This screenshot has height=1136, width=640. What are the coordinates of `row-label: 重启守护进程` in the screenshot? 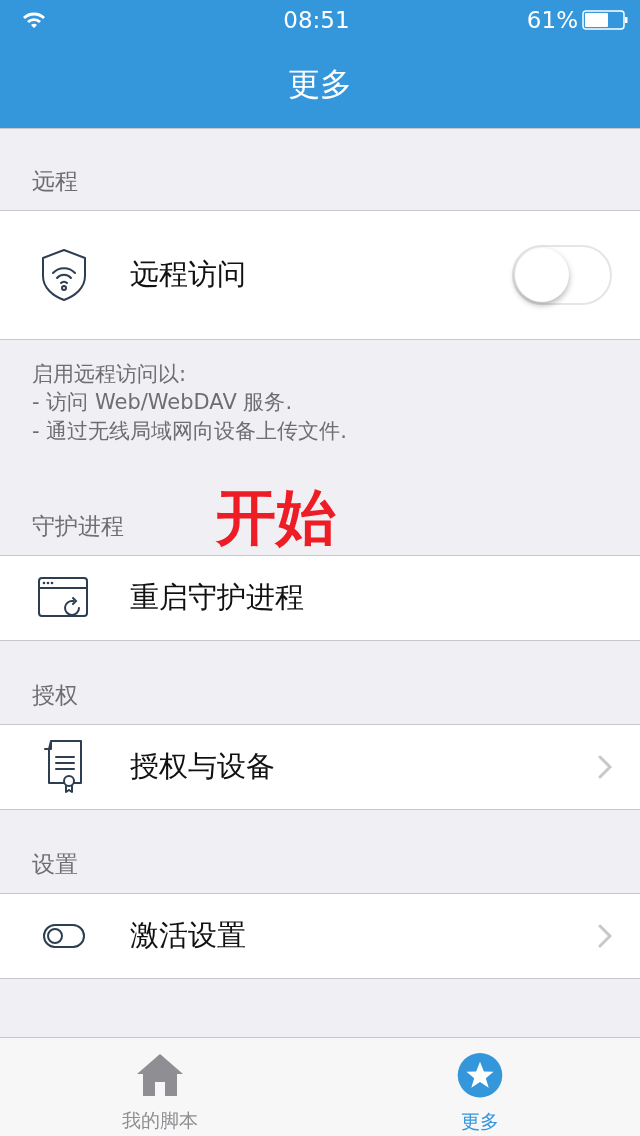 It's located at (217, 598).